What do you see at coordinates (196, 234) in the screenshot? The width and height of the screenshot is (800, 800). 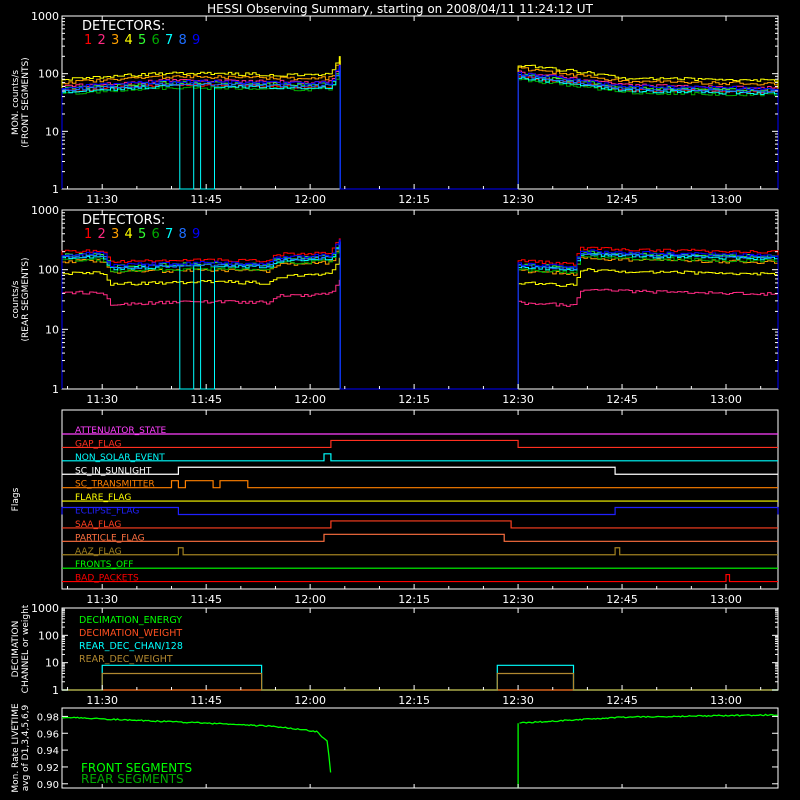 I see `rear-legend-detector-9: 9` at bounding box center [196, 234].